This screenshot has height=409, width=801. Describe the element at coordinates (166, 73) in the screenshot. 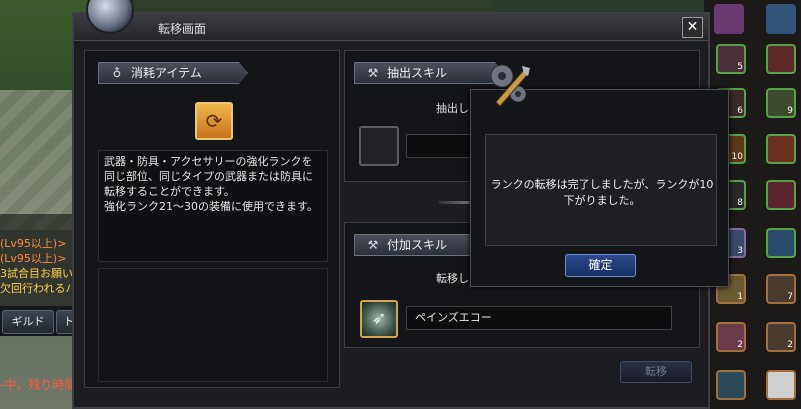

I see `consumable-tab-label: 消耗アイテム` at that location.